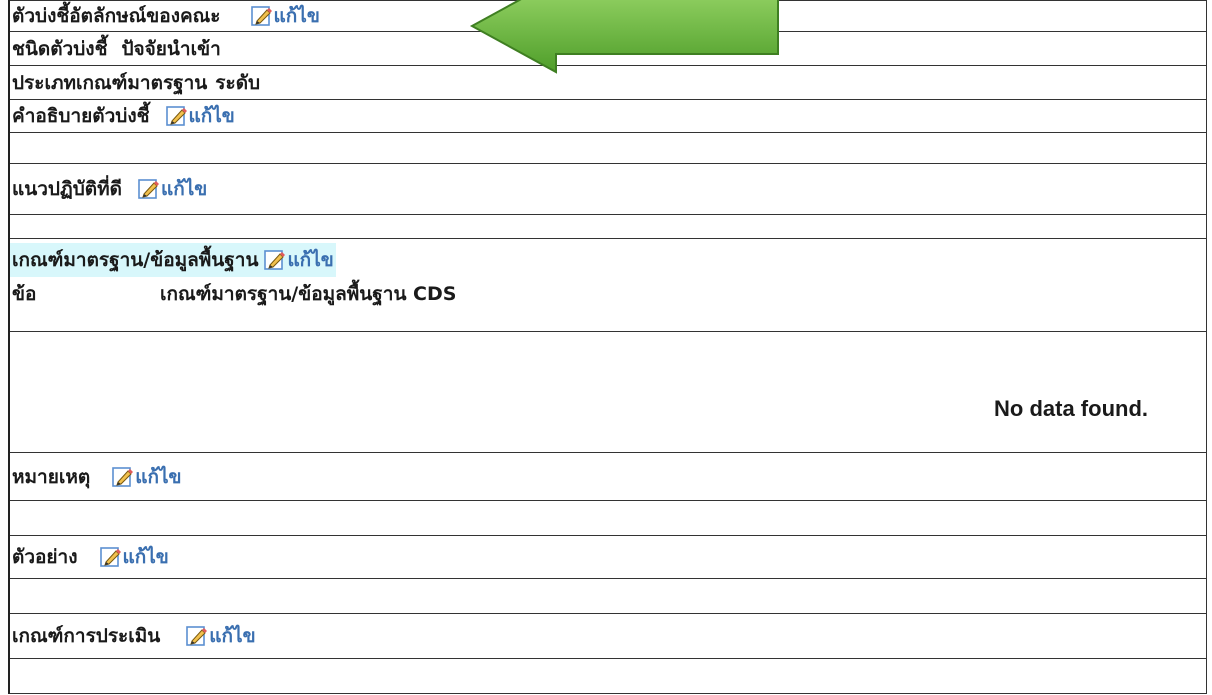 The width and height of the screenshot is (1212, 695). What do you see at coordinates (608, 412) in the screenshot?
I see `row-standard-criteria-data: No data found.` at bounding box center [608, 412].